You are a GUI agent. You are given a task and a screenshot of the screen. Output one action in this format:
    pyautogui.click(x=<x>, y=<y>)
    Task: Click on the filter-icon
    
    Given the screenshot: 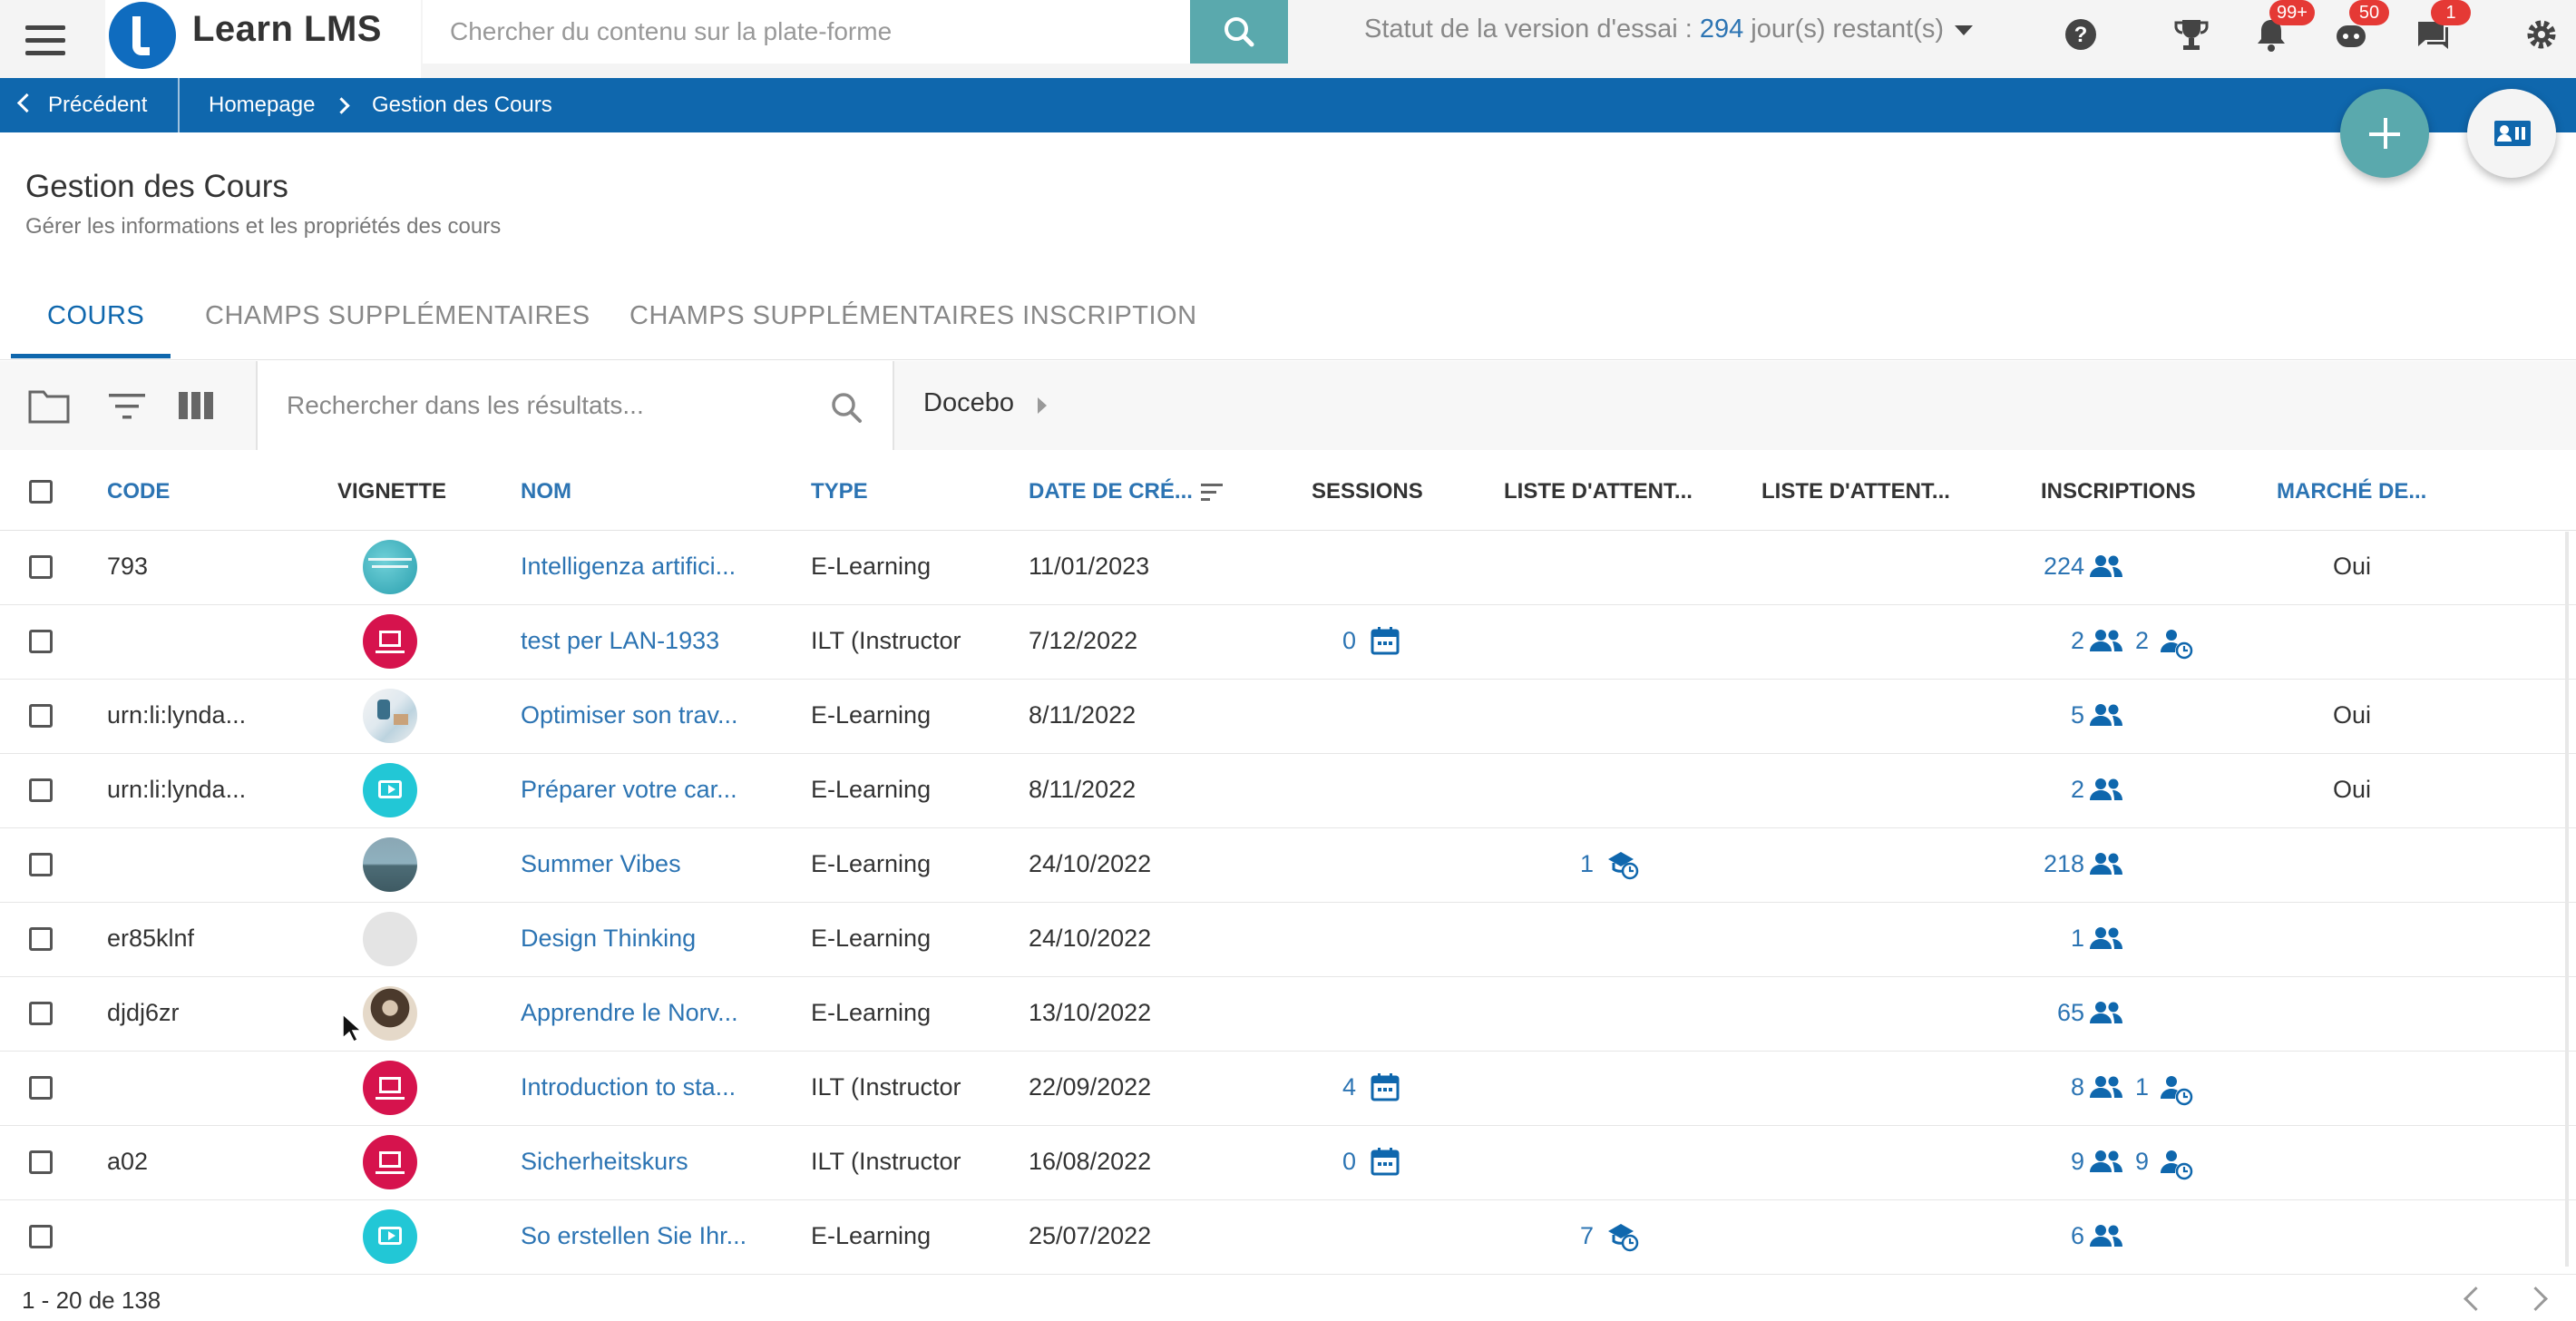 What is the action you would take?
    pyautogui.click(x=127, y=406)
    